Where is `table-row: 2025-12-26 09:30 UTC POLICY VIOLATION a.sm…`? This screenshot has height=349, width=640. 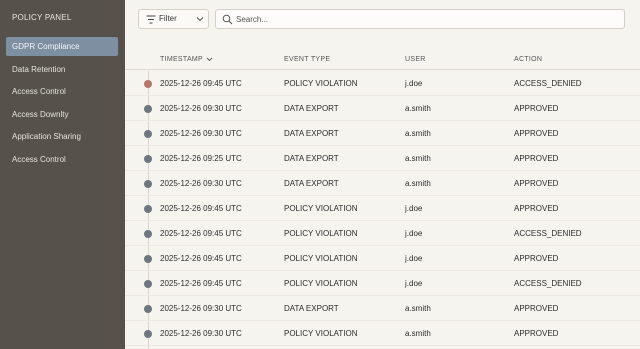
table-row: 2025-12-26 09:30 UTC POLICY VIOLATION a.sm… is located at coordinates (382, 333).